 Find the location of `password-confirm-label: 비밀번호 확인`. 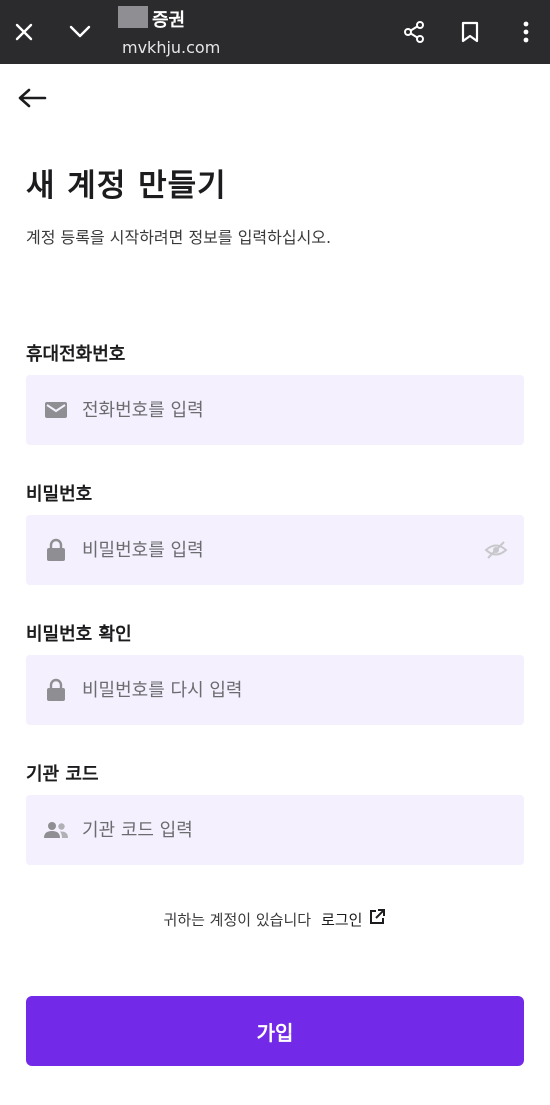

password-confirm-label: 비밀번호 확인 is located at coordinates (79, 634).